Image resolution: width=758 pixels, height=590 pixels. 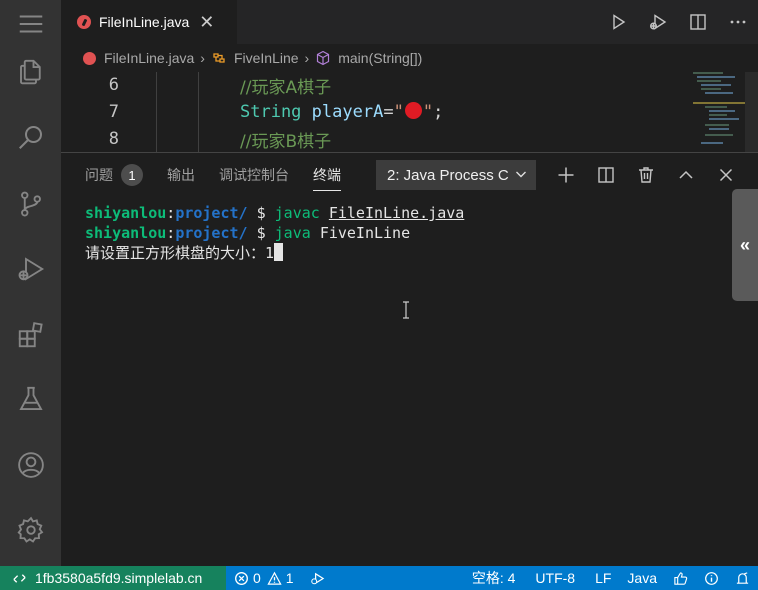 I want to click on status-bar-right: 空格: 4 UTF-8 LF Java, so click(x=611, y=578).